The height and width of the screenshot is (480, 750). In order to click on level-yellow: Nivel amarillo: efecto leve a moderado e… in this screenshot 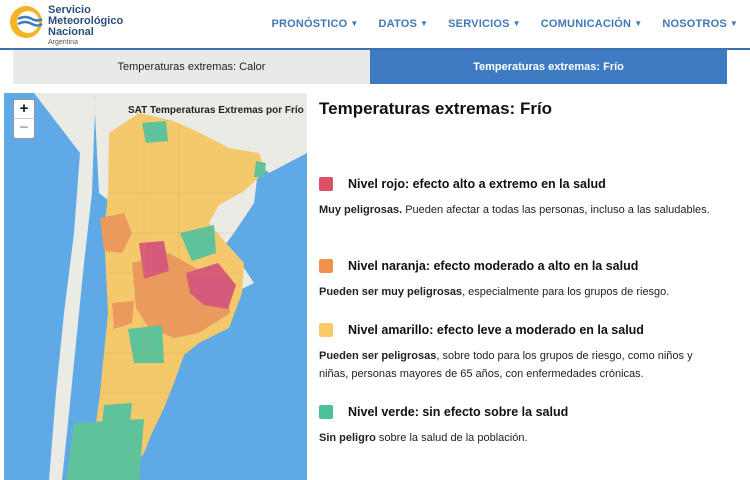, I will do `click(519, 352)`.